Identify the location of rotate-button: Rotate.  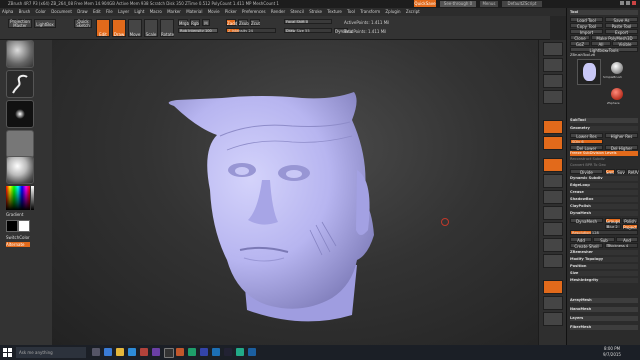
(167, 28).